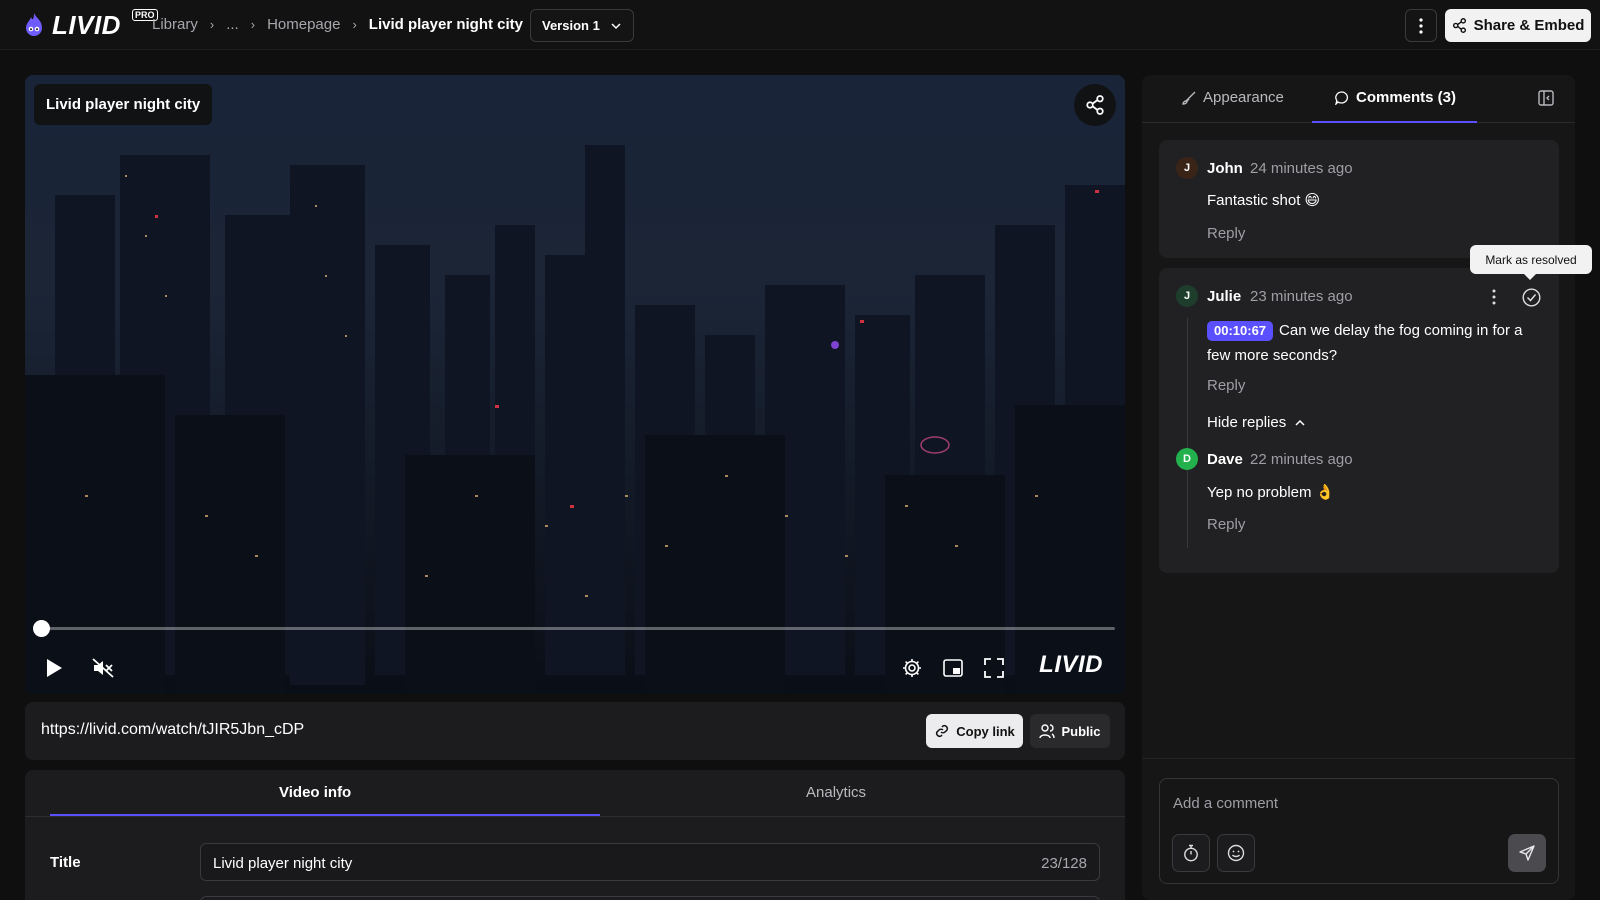  I want to click on breadcrumb-homepage: Homepage, so click(303, 24).